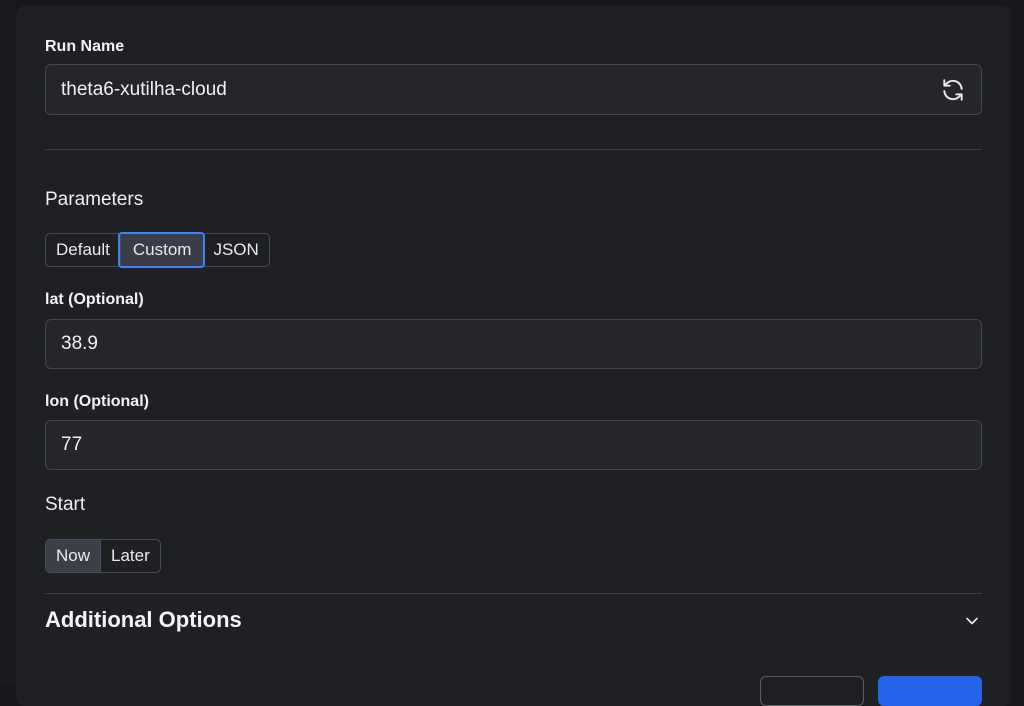 This screenshot has height=706, width=1024. I want to click on refresh-icon, so click(953, 90).